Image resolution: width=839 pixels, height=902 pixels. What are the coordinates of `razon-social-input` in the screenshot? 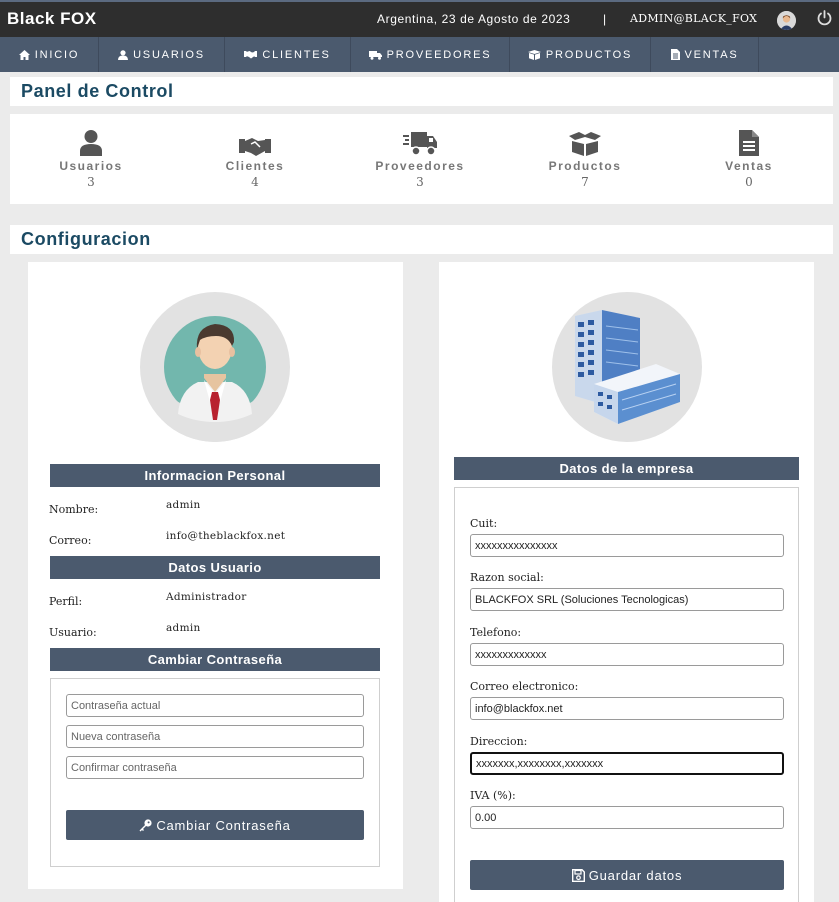 It's located at (627, 599).